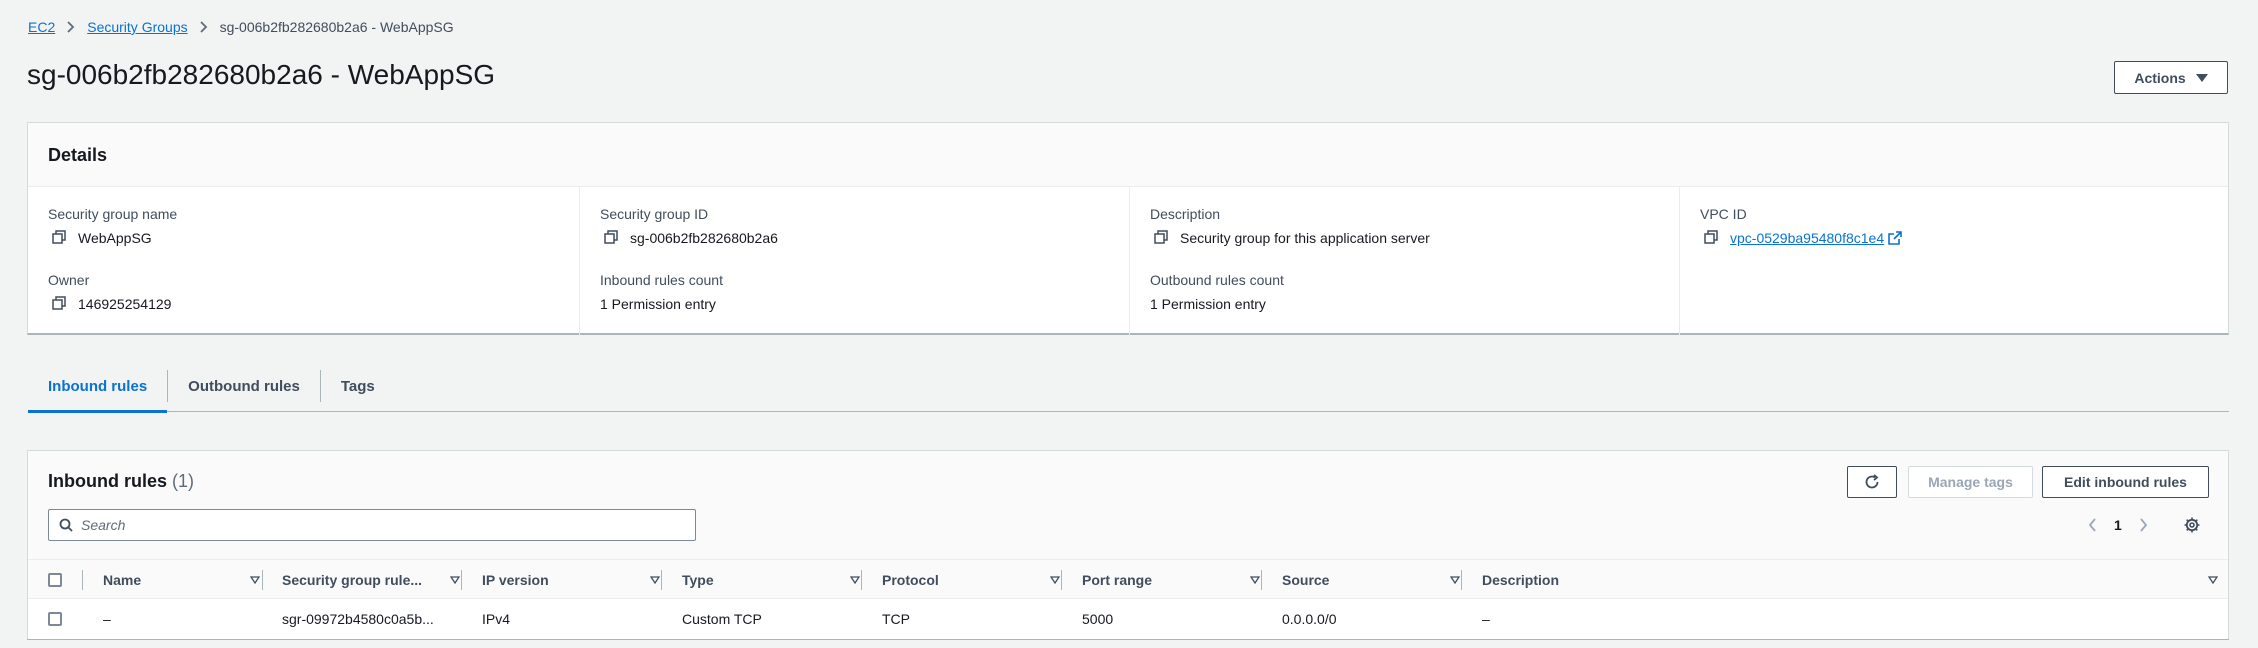 This screenshot has height=648, width=2258. What do you see at coordinates (66, 525) in the screenshot?
I see `search-icon` at bounding box center [66, 525].